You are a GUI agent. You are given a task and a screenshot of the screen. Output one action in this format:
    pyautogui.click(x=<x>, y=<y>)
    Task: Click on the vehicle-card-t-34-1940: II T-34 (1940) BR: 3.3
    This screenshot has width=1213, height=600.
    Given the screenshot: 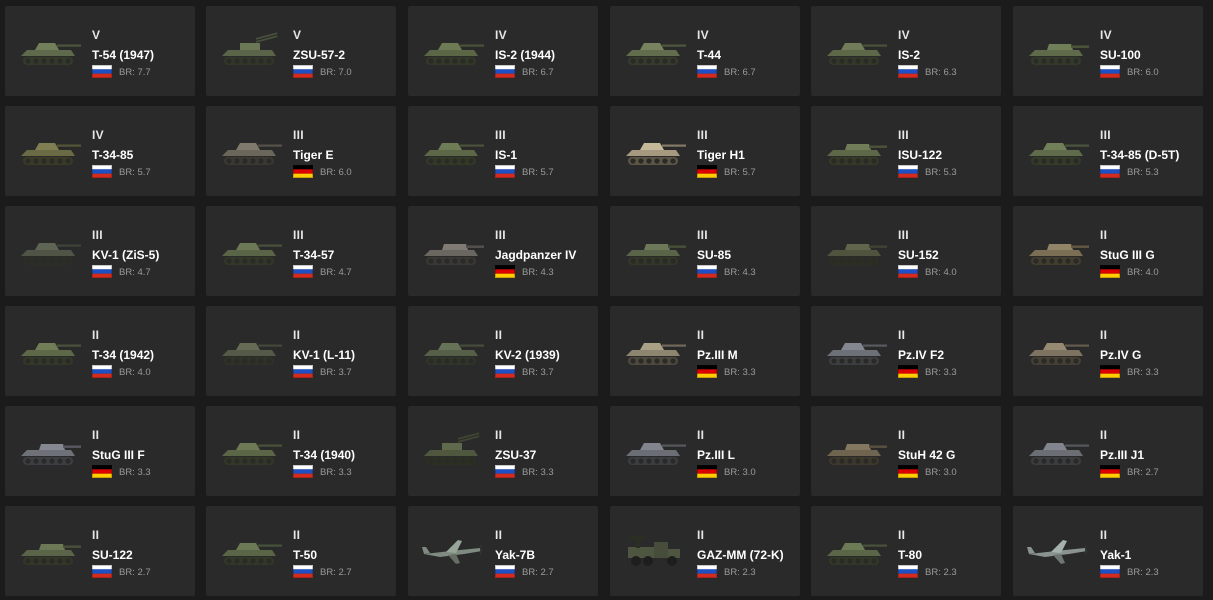 What is the action you would take?
    pyautogui.click(x=301, y=451)
    